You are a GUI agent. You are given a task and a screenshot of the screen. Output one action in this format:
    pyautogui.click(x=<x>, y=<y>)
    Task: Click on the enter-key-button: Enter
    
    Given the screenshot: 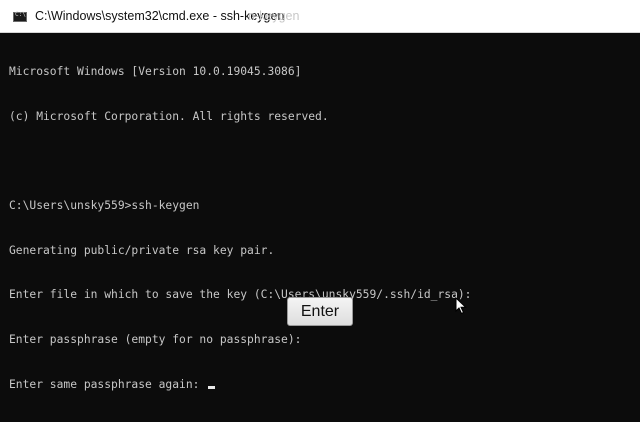 What is the action you would take?
    pyautogui.click(x=320, y=311)
    